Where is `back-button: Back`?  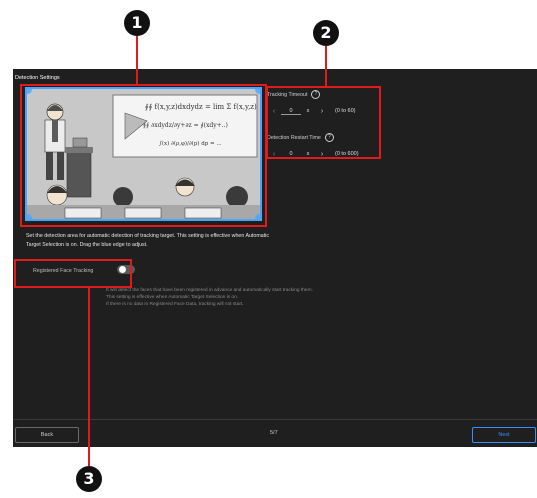
back-button: Back is located at coordinates (47, 435).